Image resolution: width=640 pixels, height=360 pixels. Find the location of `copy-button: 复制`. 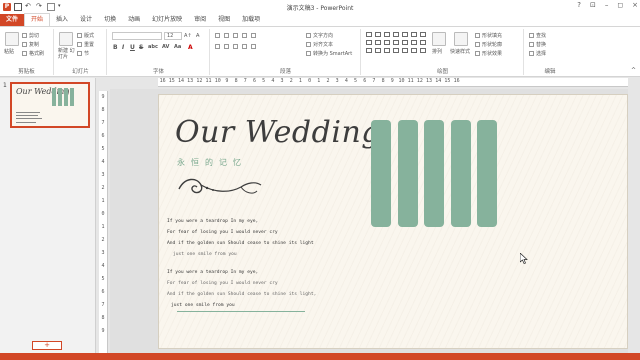

copy-button: 复制 is located at coordinates (30, 44).